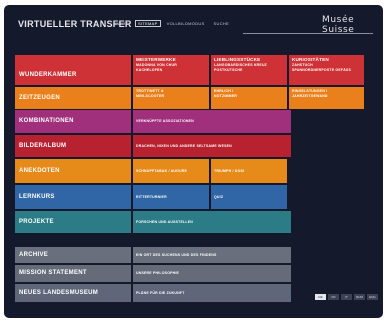  What do you see at coordinates (212, 222) in the screenshot?
I see `subpage-projekte-1: FORSCHEN UND AUSSTELLEN` at bounding box center [212, 222].